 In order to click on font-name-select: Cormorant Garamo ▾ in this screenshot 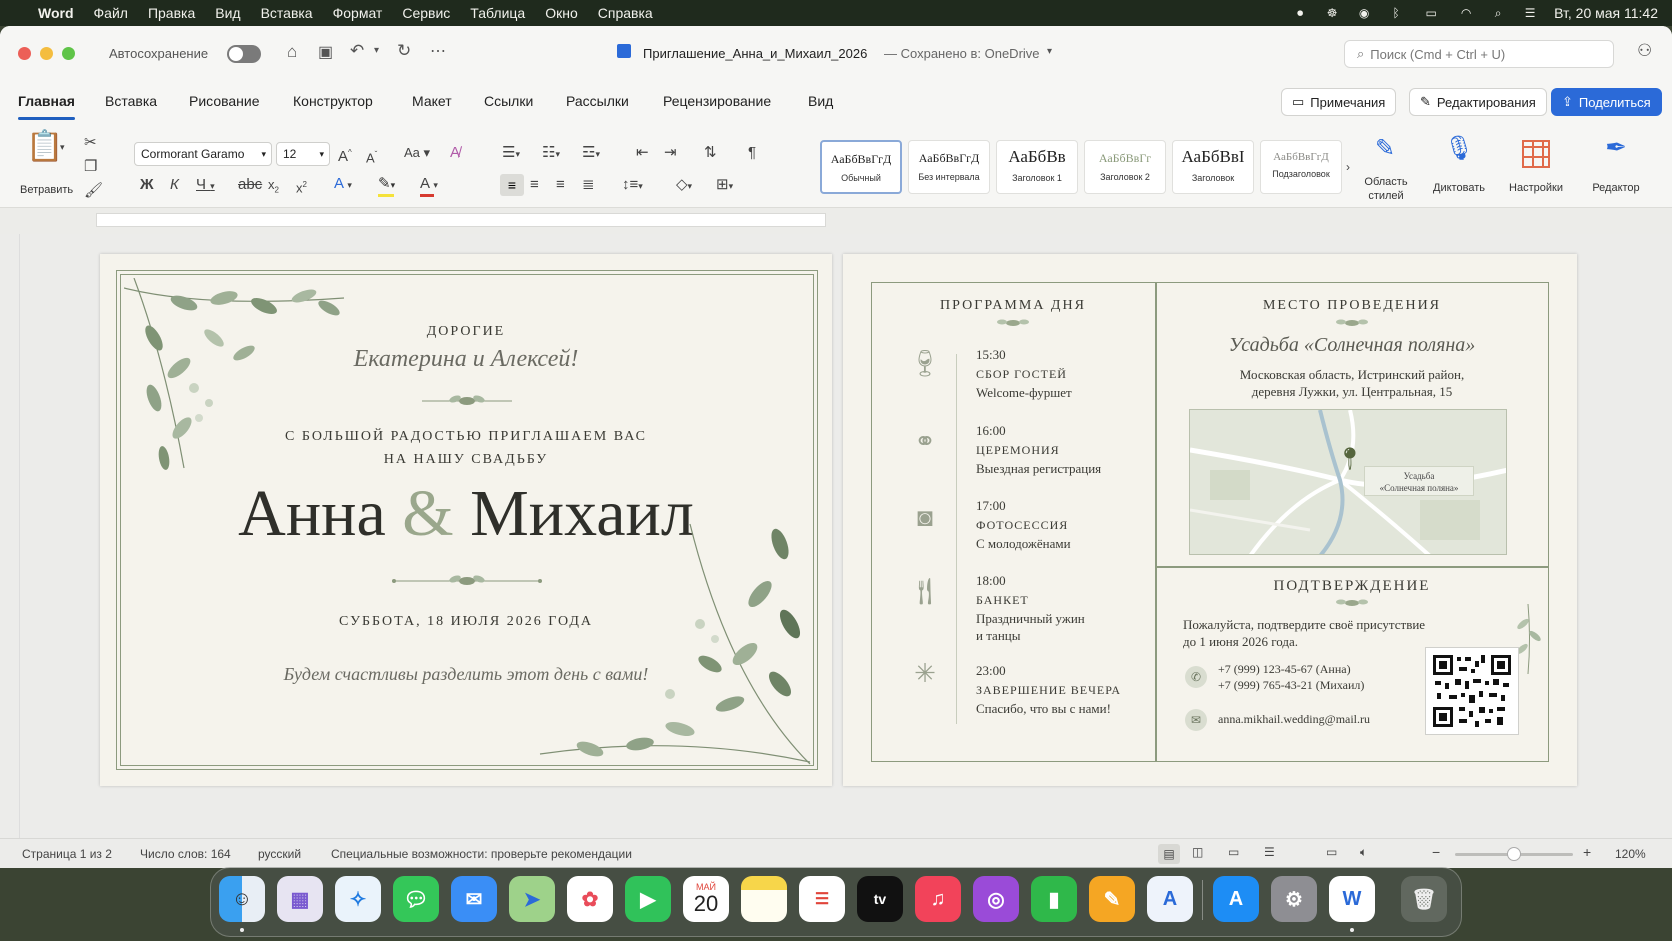, I will do `click(203, 154)`.